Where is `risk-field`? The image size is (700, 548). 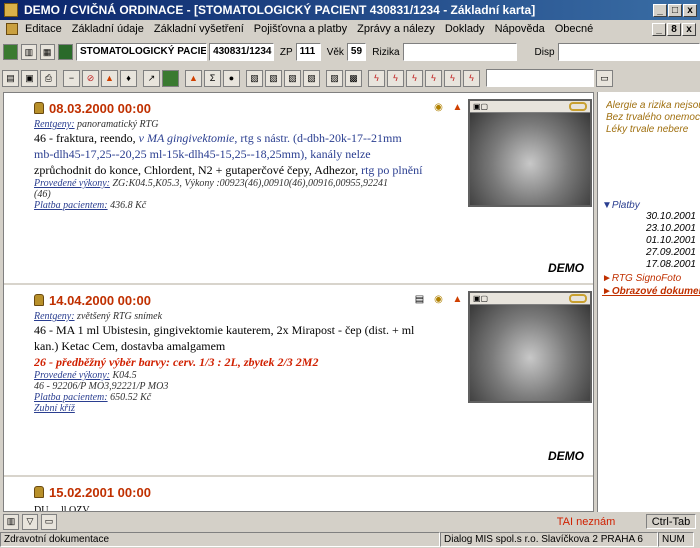
risk-field is located at coordinates (459, 52).